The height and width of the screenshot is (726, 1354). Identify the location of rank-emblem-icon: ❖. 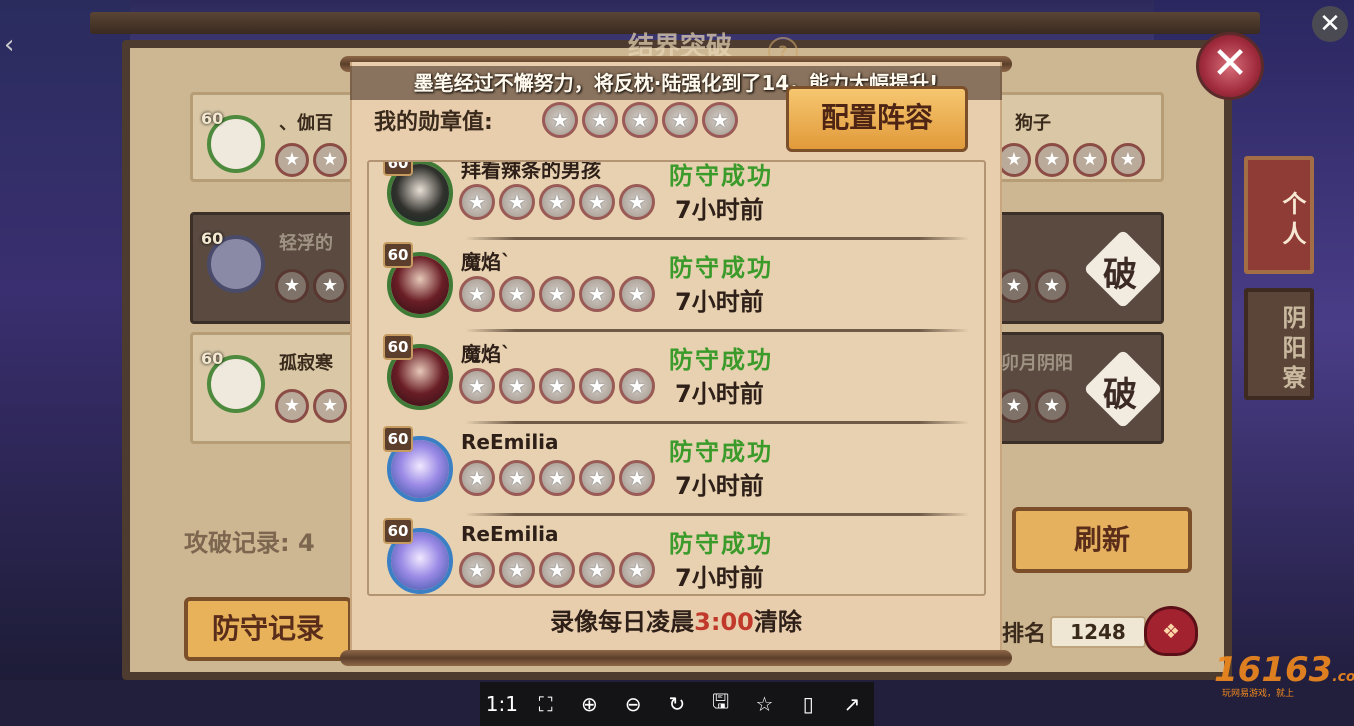
(1171, 631).